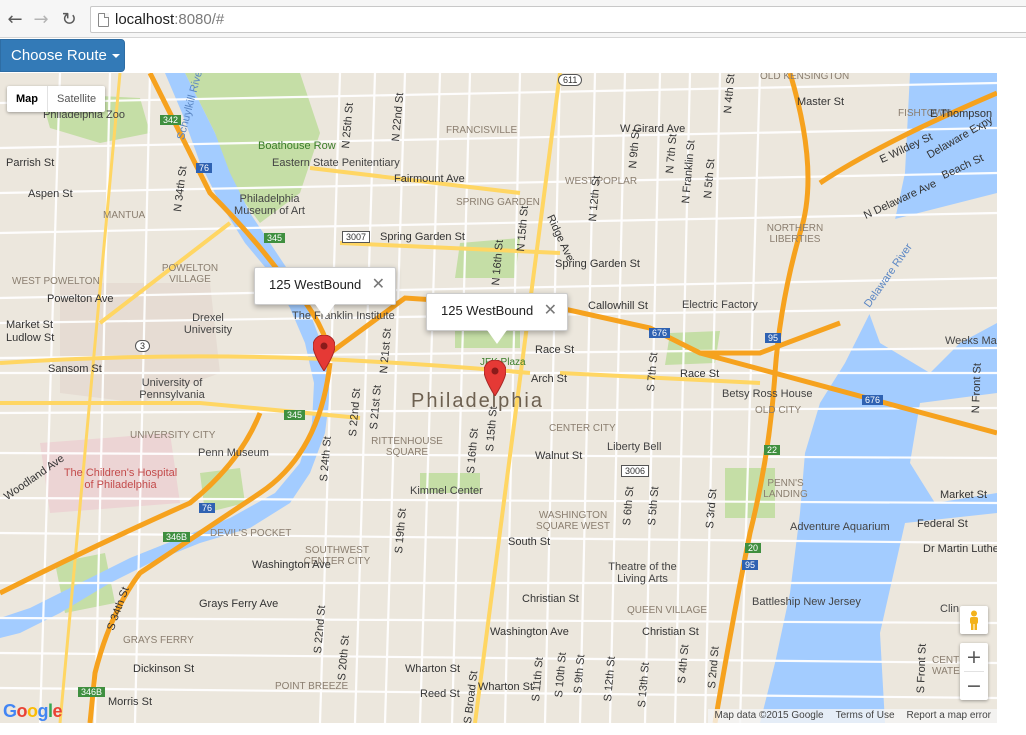  I want to click on pegman-icon, so click(974, 620).